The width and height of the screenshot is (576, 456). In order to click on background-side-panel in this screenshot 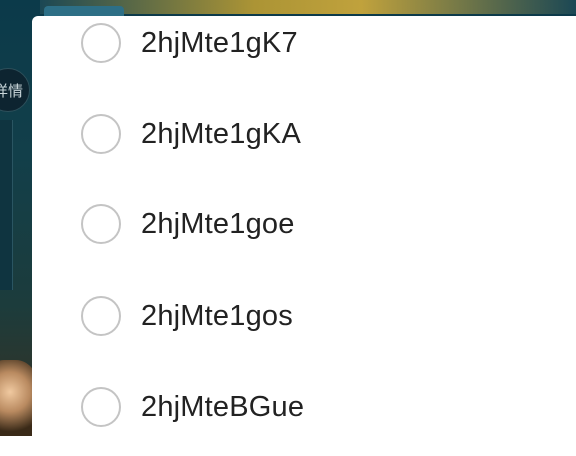, I will do `click(6, 205)`.